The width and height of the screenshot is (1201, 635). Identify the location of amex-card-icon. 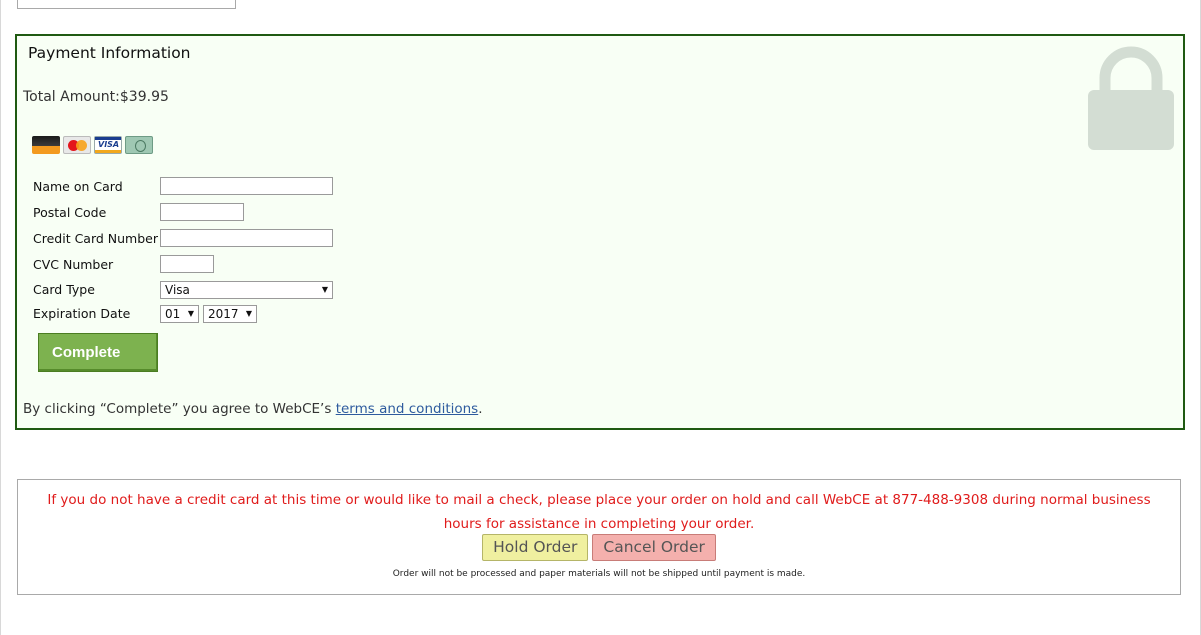
(139, 145).